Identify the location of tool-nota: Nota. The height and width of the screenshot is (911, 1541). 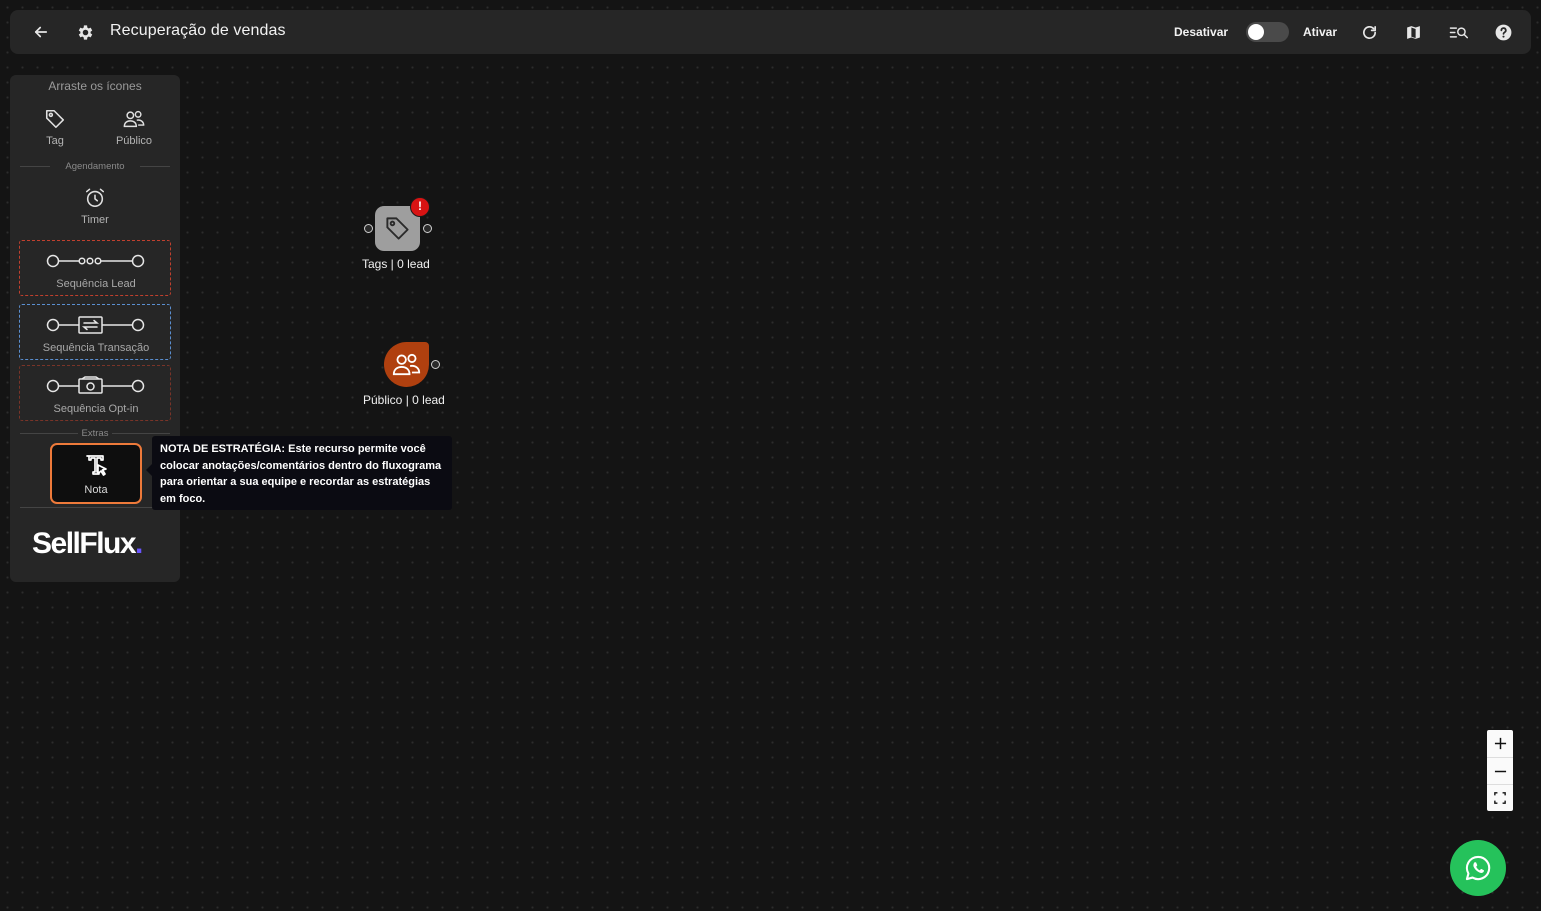
(96, 473).